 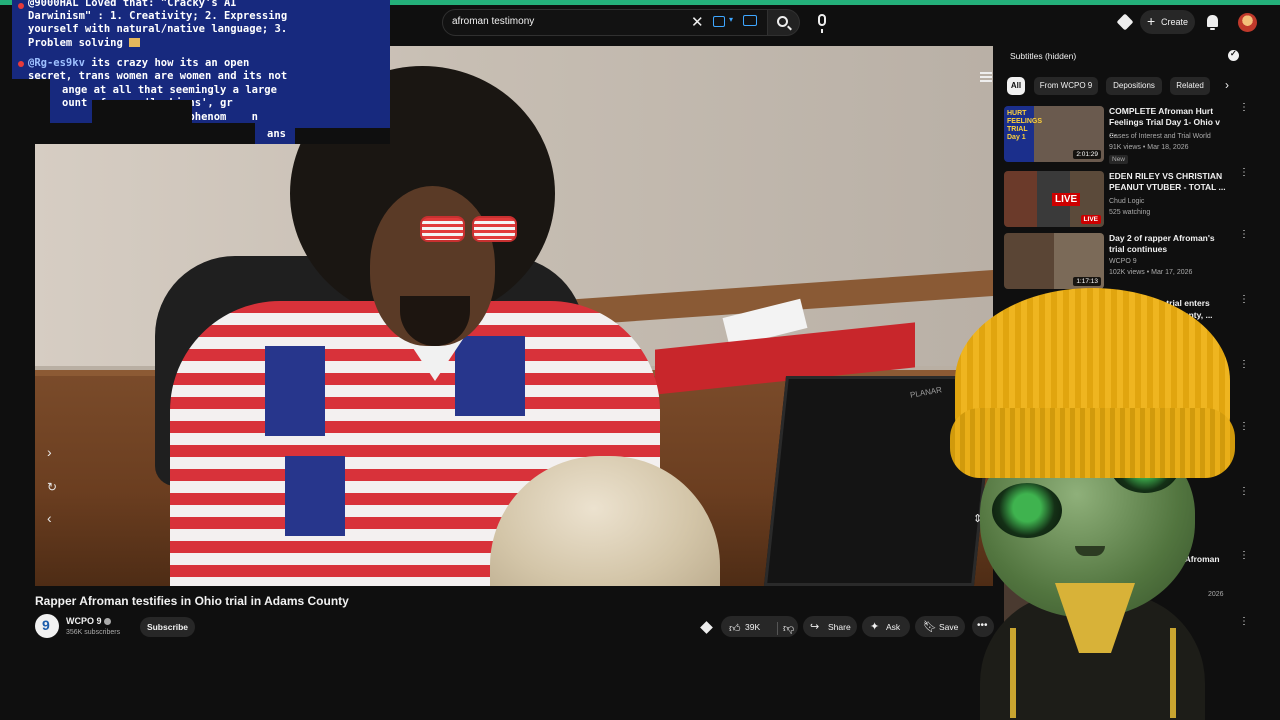 I want to click on clear-search-icon: ✕, so click(x=697, y=22).